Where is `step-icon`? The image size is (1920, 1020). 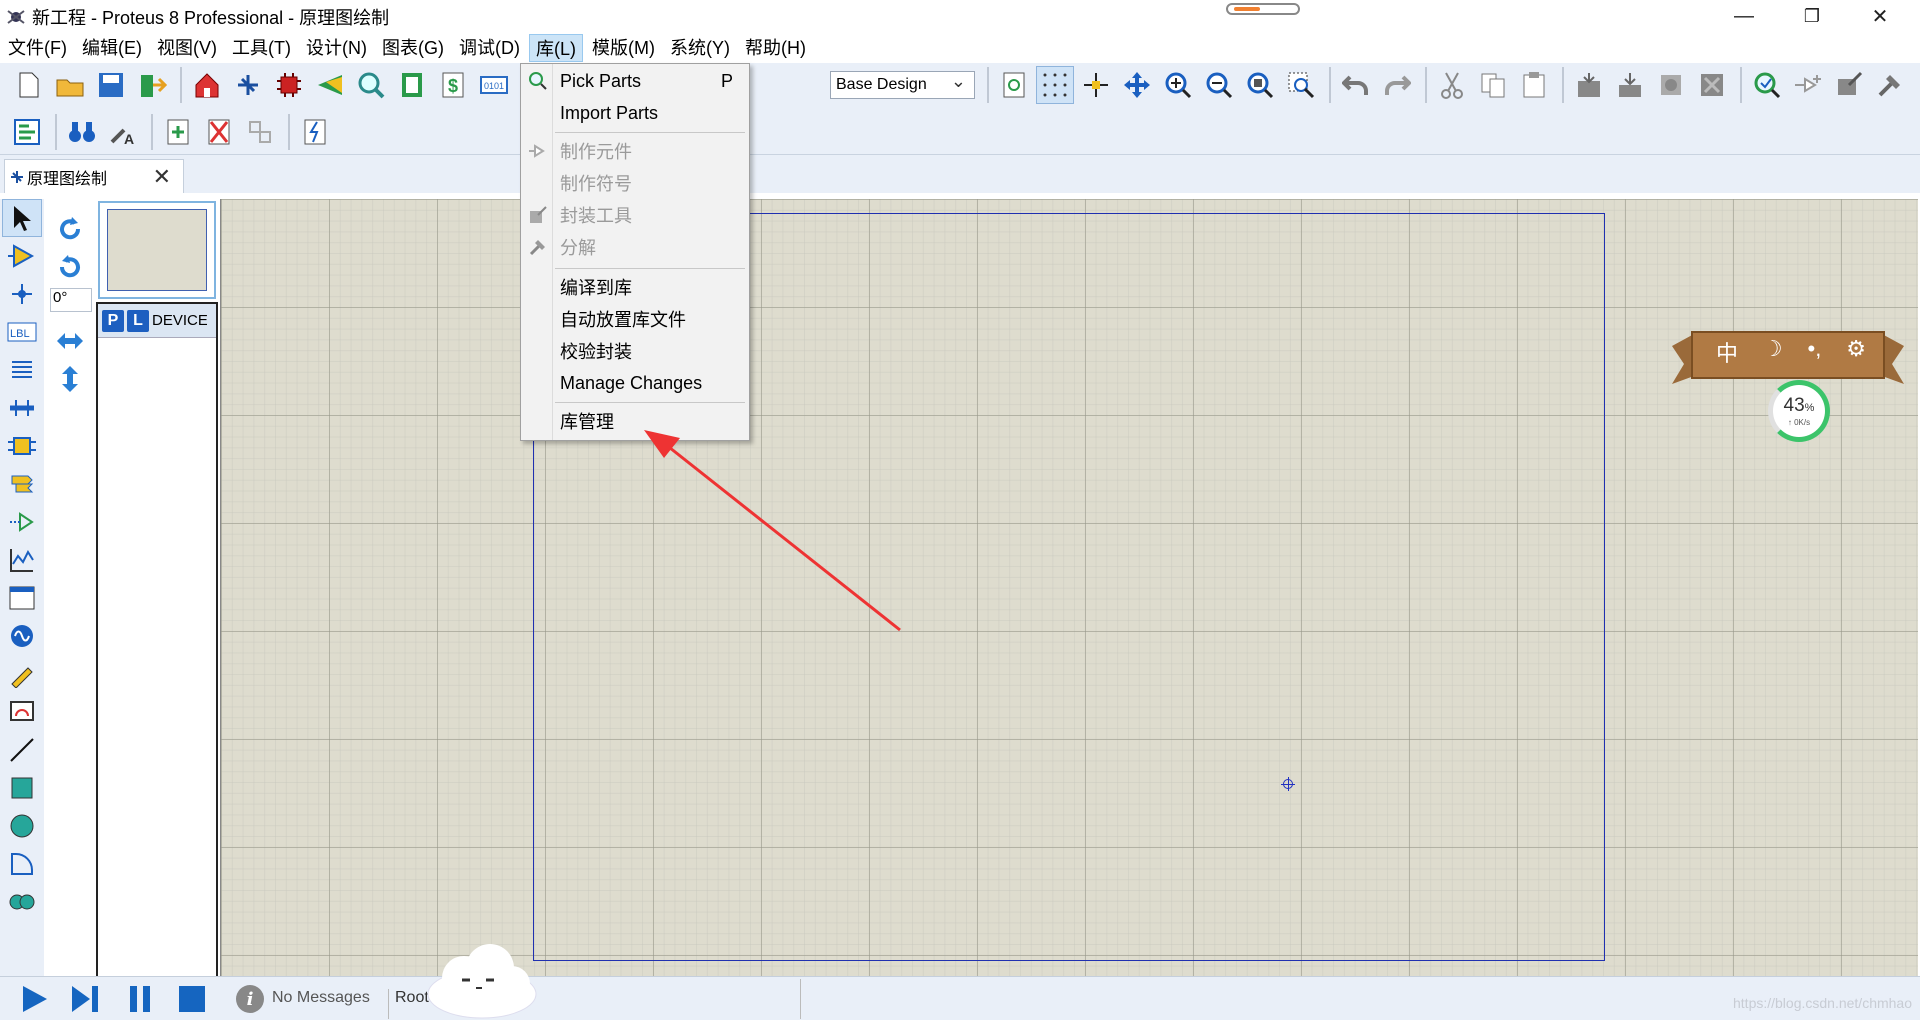
step-icon is located at coordinates (86, 999).